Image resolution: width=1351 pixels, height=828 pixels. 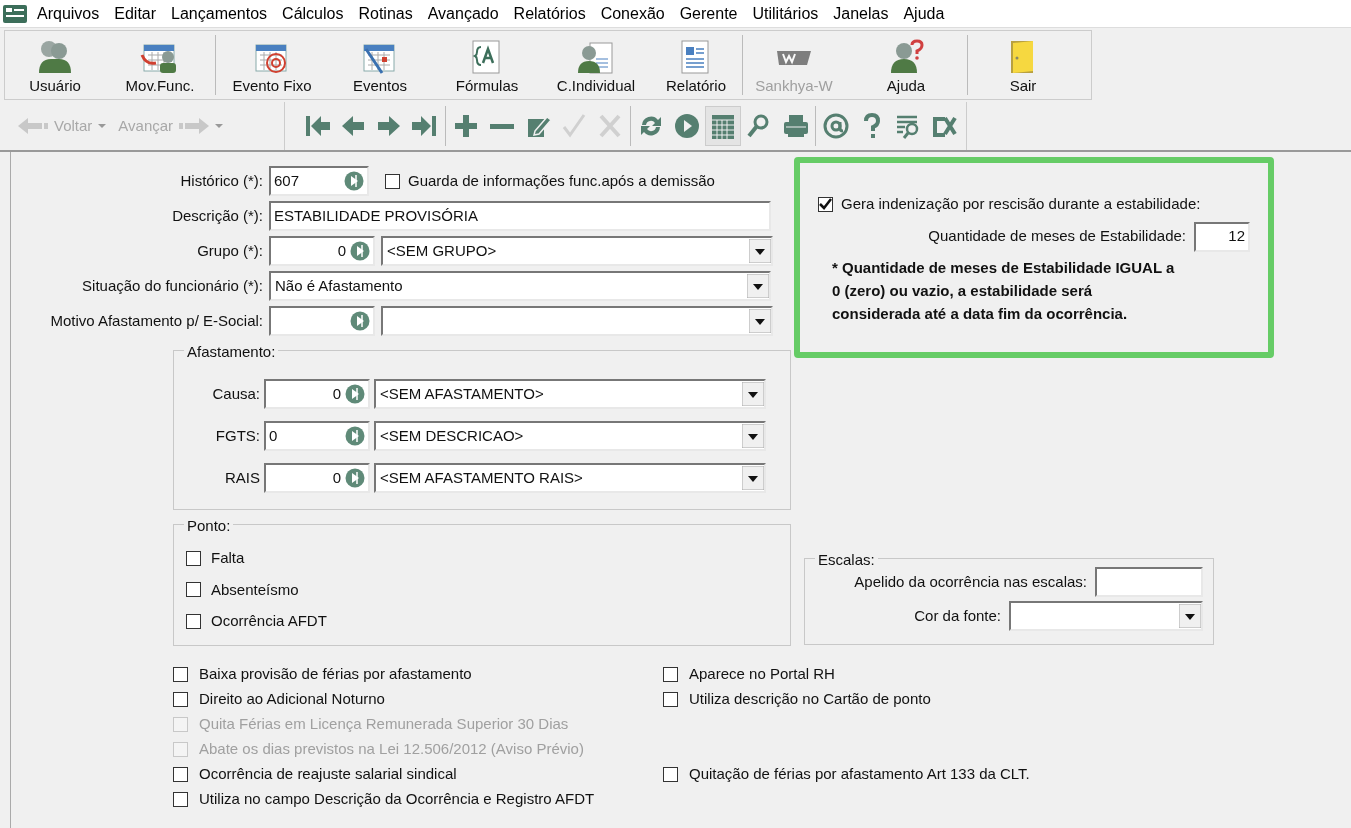 I want to click on dropdown: <SEM AFASTAMENTO>, so click(x=570, y=394).